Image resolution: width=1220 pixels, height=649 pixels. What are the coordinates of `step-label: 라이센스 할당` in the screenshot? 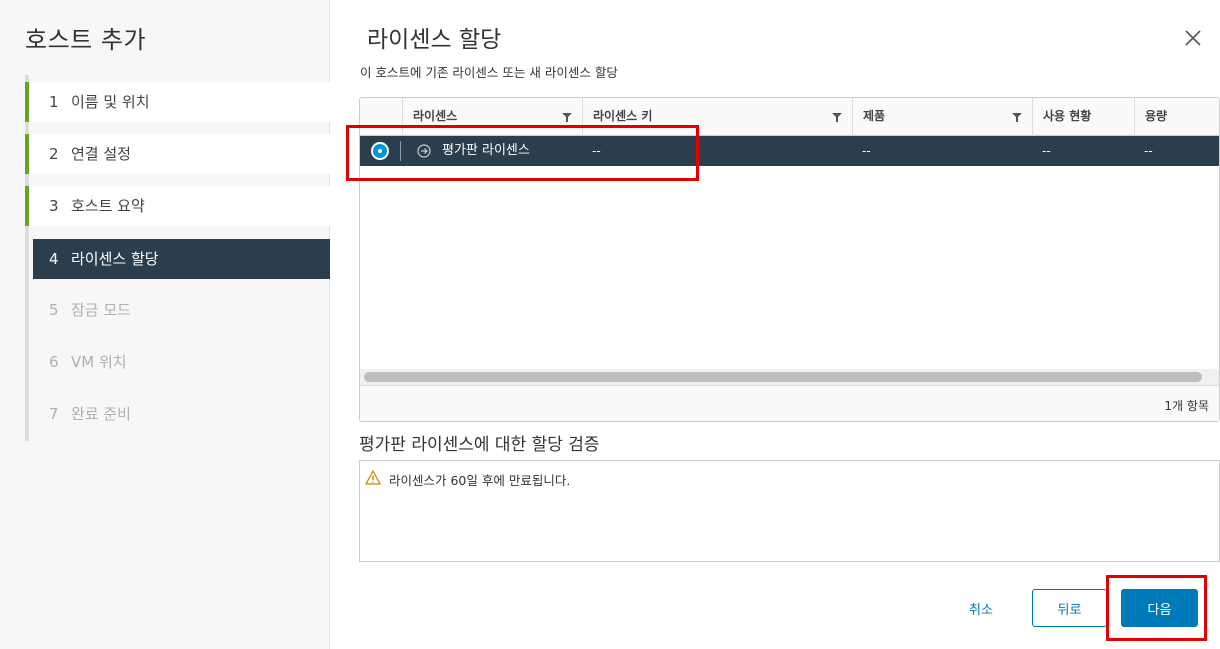 It's located at (115, 259).